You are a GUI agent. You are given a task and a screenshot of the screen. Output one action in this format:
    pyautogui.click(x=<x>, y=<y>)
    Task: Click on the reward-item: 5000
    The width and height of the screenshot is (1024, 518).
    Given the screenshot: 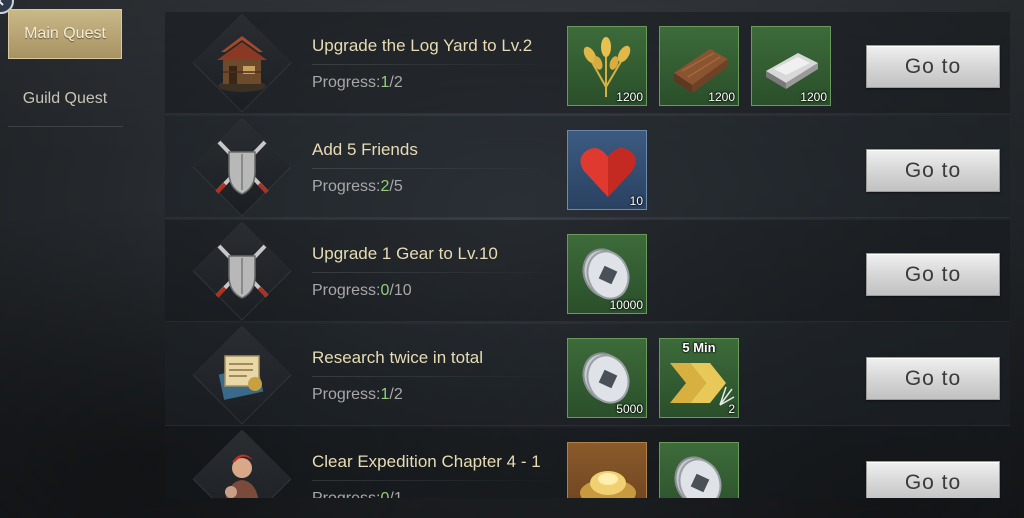 What is the action you would take?
    pyautogui.click(x=607, y=378)
    